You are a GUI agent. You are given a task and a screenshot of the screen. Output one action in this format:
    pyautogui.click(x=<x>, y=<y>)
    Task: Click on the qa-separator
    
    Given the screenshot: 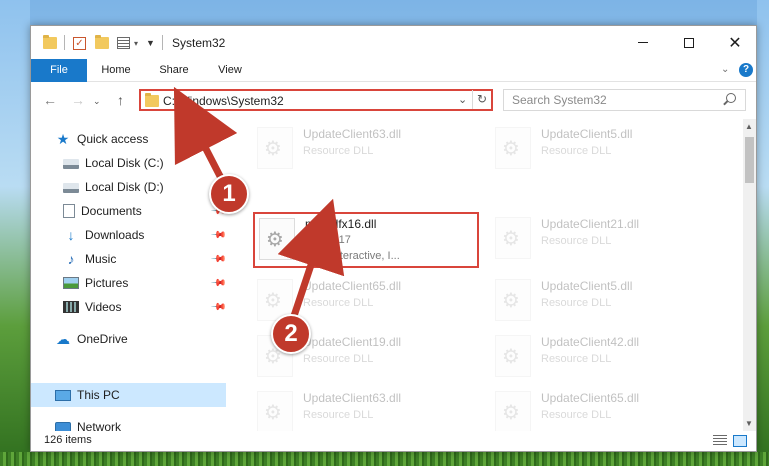 What is the action you would take?
    pyautogui.click(x=64, y=42)
    